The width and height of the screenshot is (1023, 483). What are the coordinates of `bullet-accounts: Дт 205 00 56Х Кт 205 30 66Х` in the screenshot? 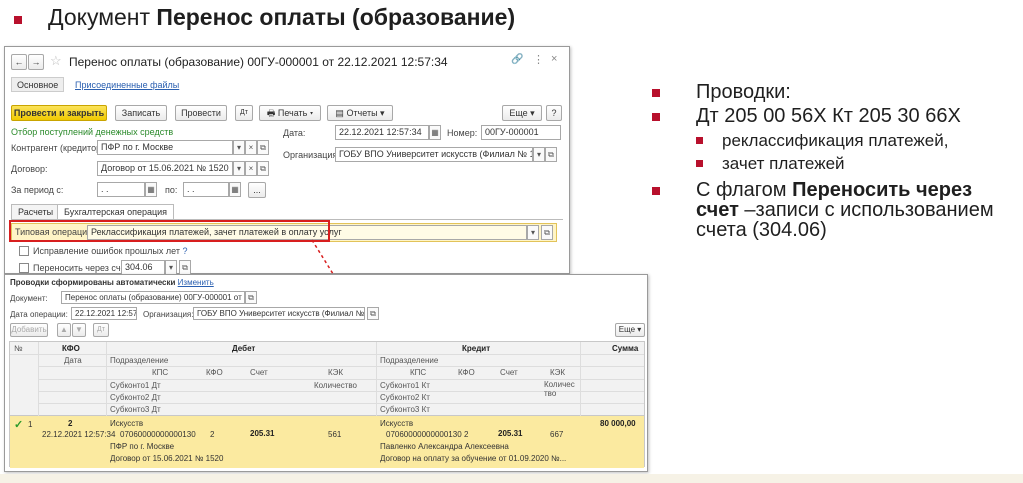 It's located at (836, 116).